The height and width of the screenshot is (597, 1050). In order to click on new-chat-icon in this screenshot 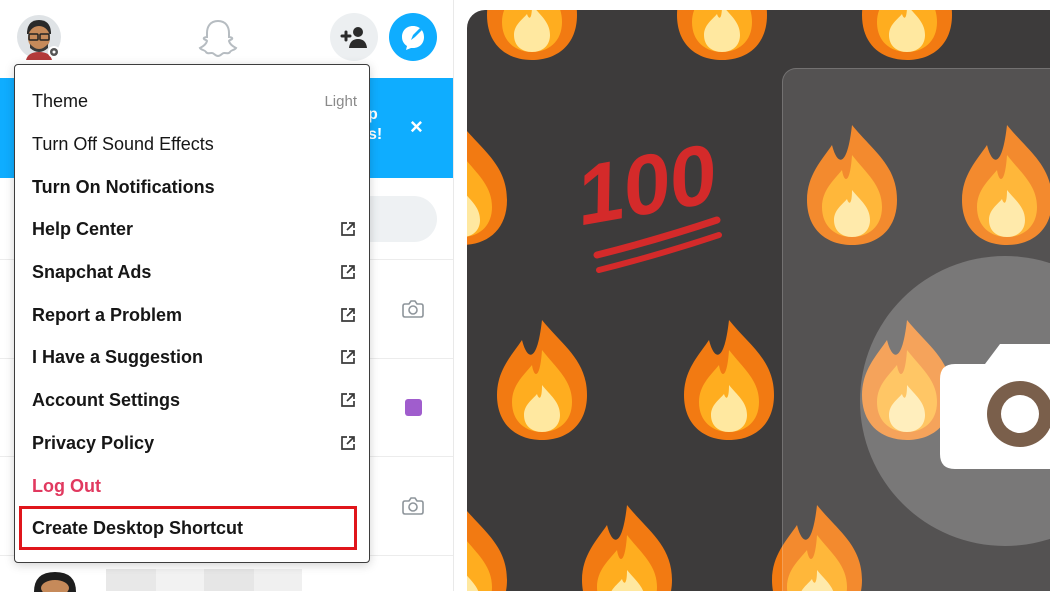, I will do `click(413, 38)`.